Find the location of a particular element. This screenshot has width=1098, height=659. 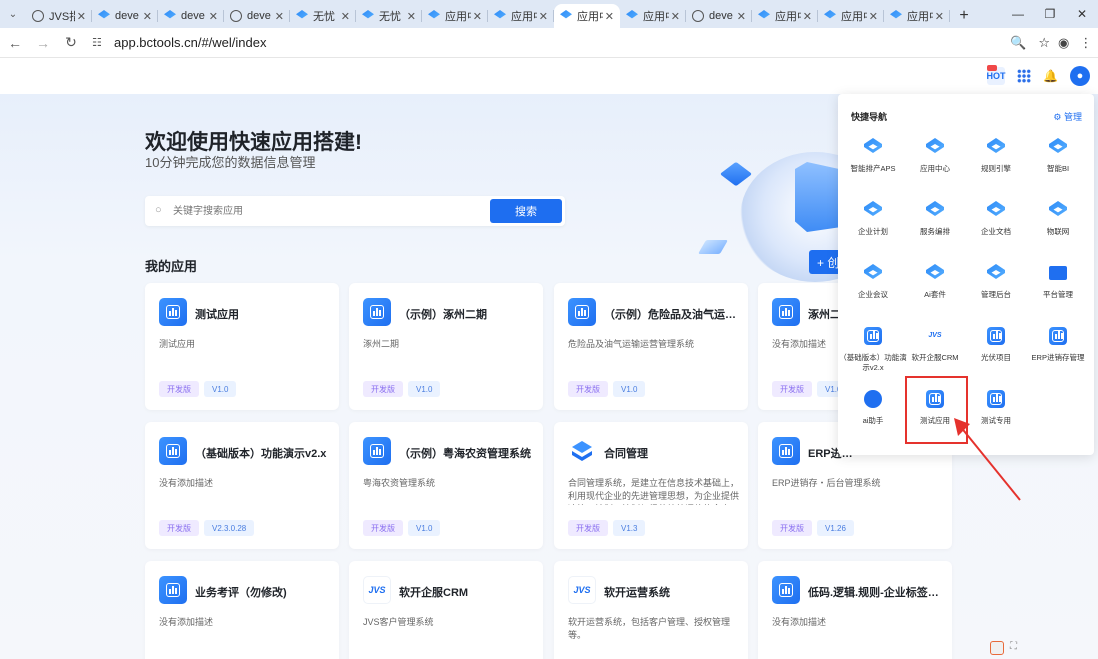

quick-nav-label: 管理后台 is located at coordinates (996, 294).